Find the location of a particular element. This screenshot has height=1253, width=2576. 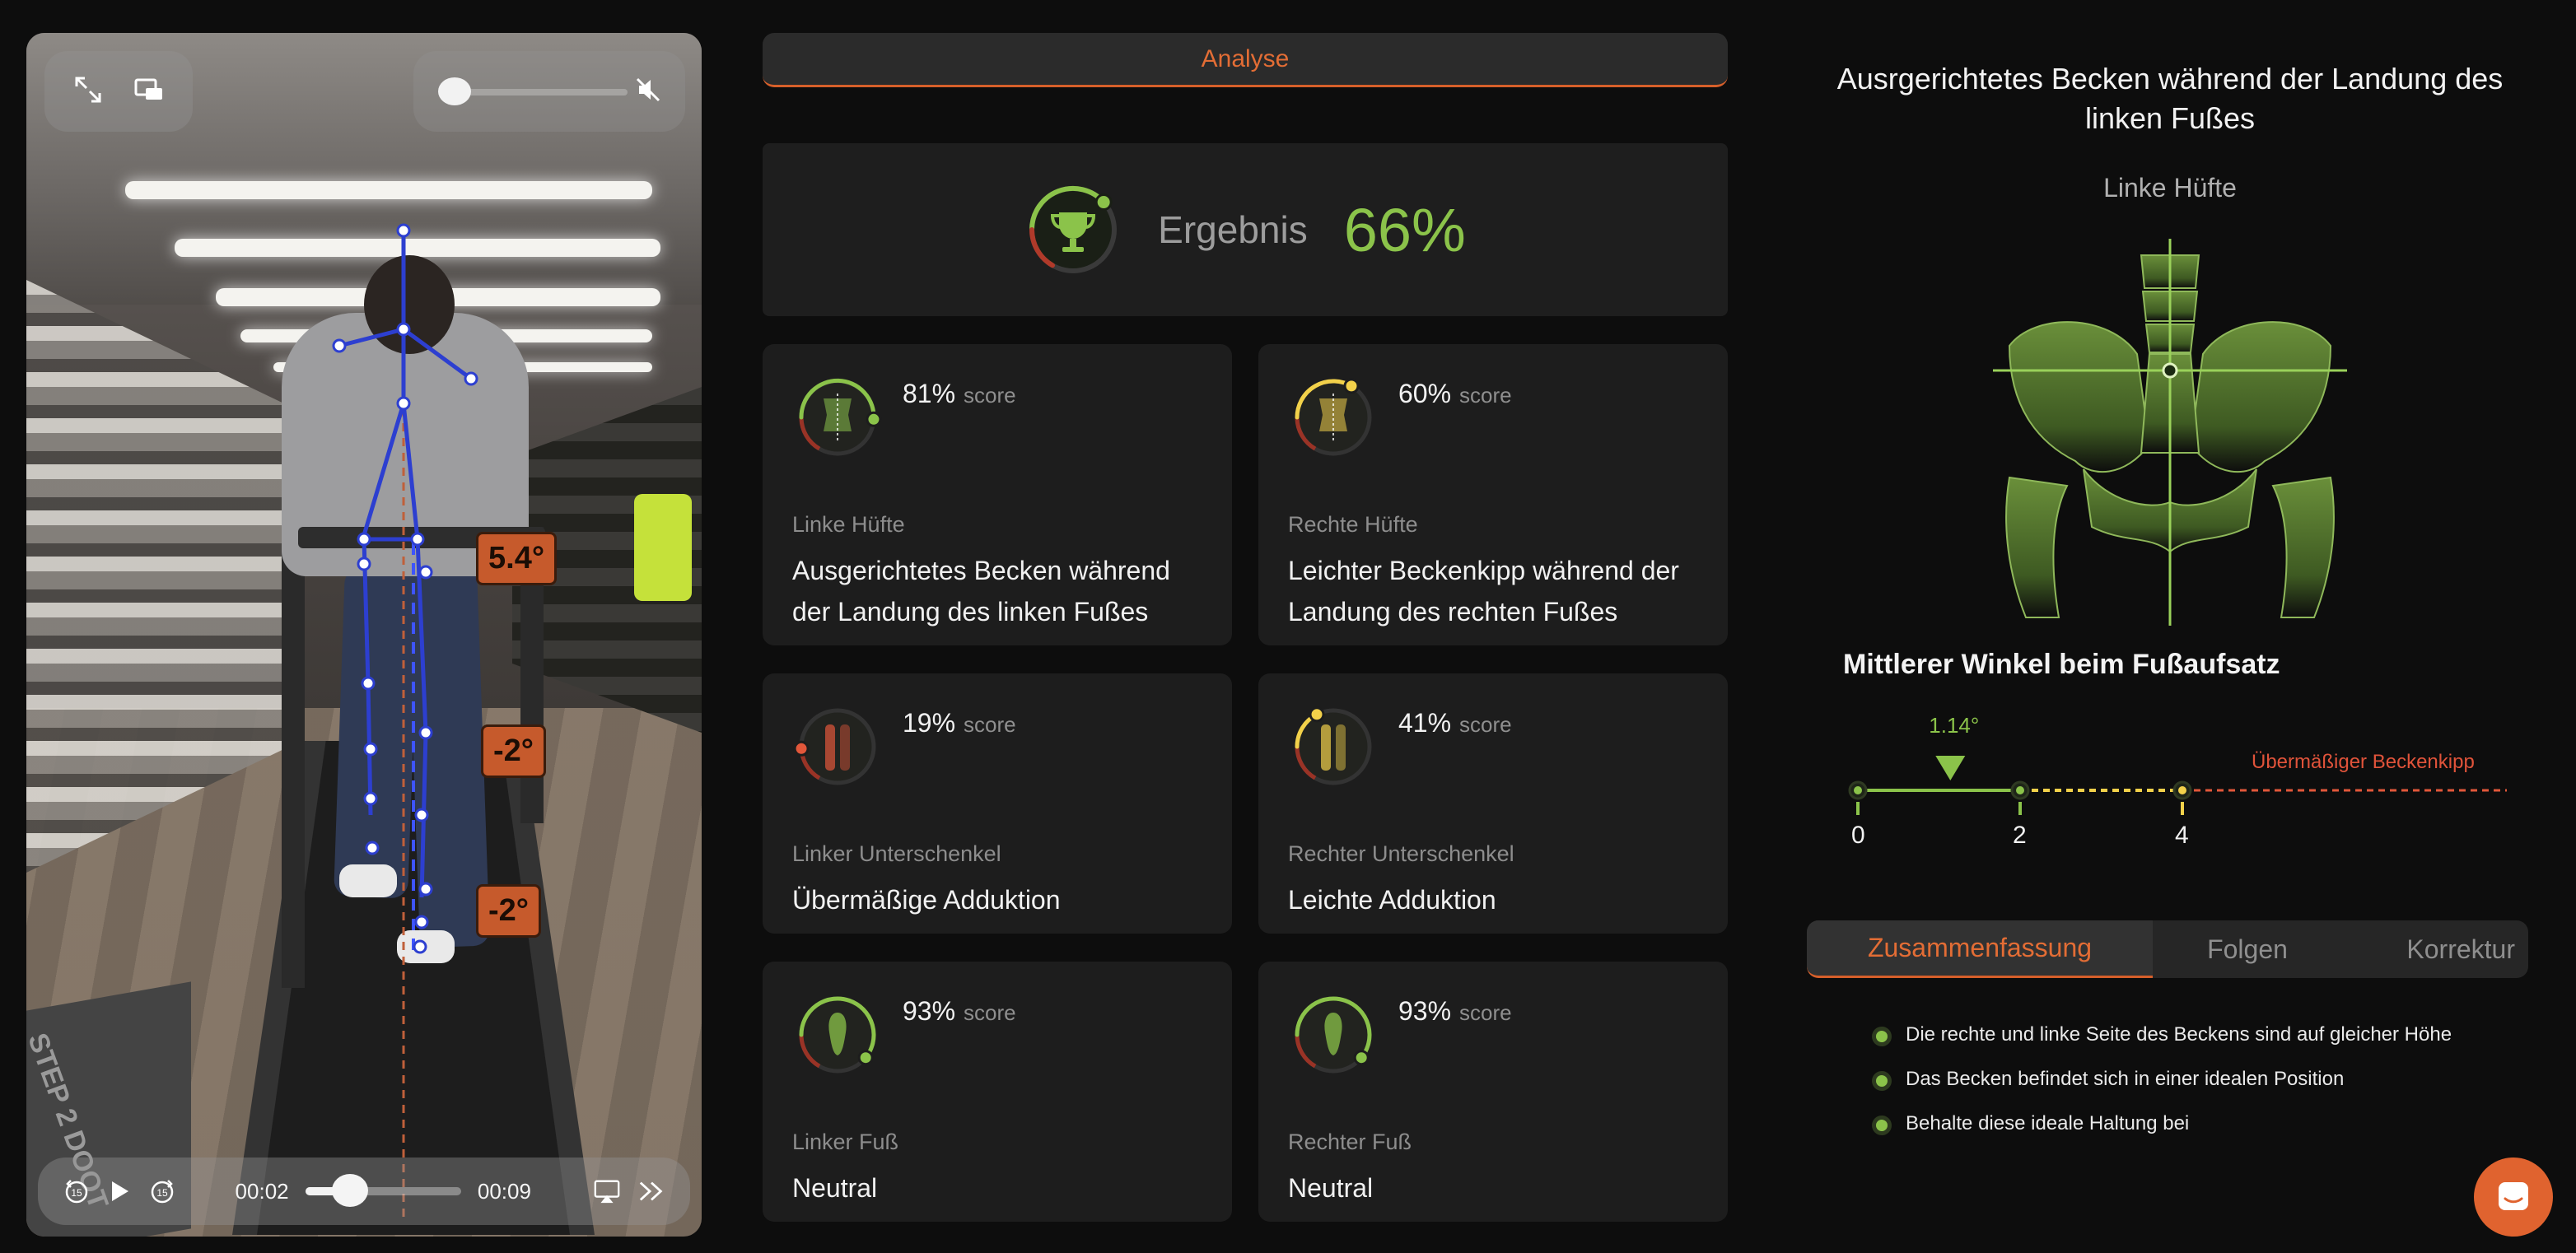

angle-marker-triangle is located at coordinates (1950, 768).